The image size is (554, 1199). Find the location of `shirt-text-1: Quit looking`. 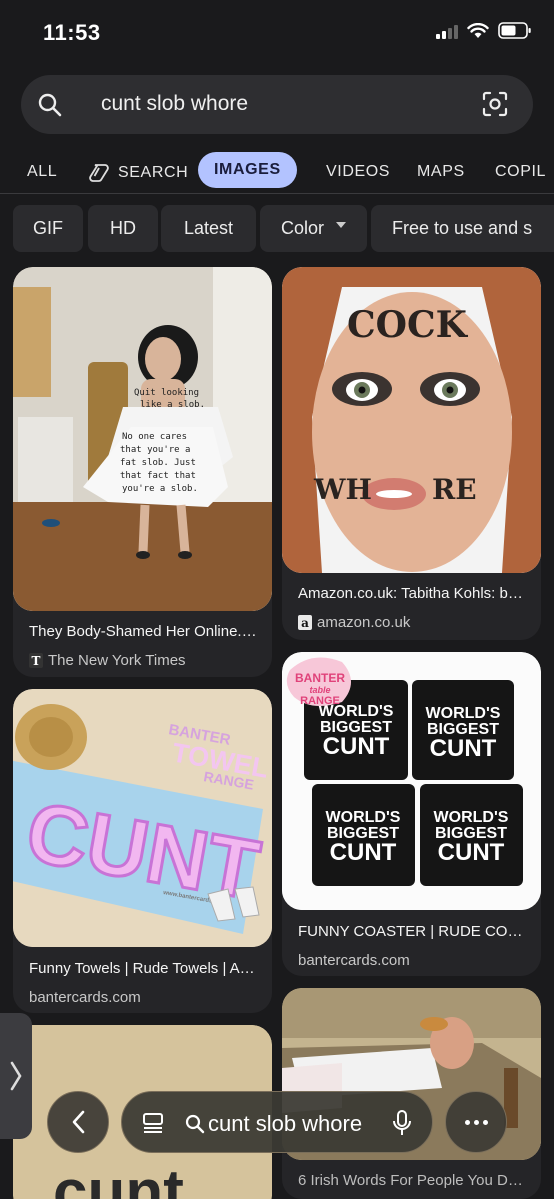

shirt-text-1: Quit looking is located at coordinates (166, 393).